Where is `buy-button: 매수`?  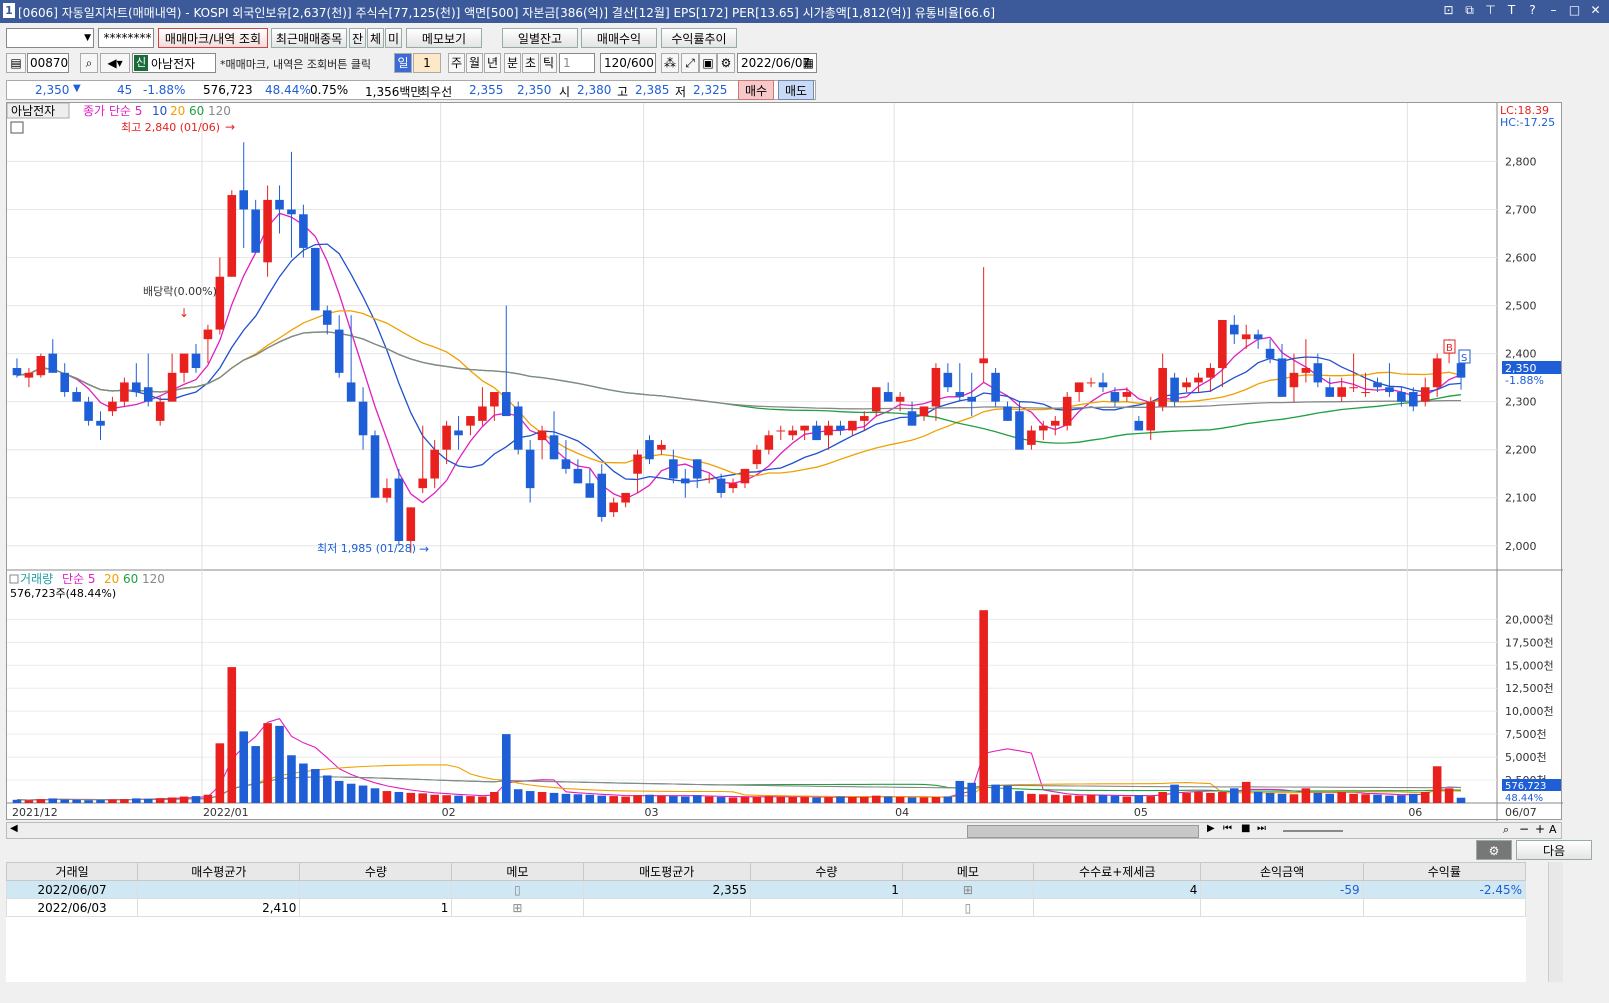
buy-button: 매수 is located at coordinates (756, 90).